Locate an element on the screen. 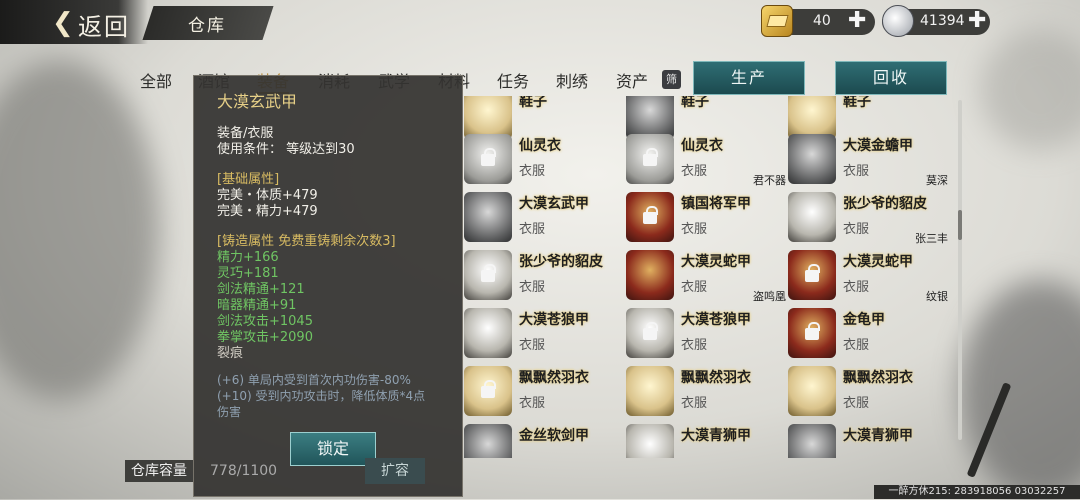 This screenshot has height=500, width=1080. inventory-item: 张少爷的貂皮 衣服 张三丰 is located at coordinates (868, 218).